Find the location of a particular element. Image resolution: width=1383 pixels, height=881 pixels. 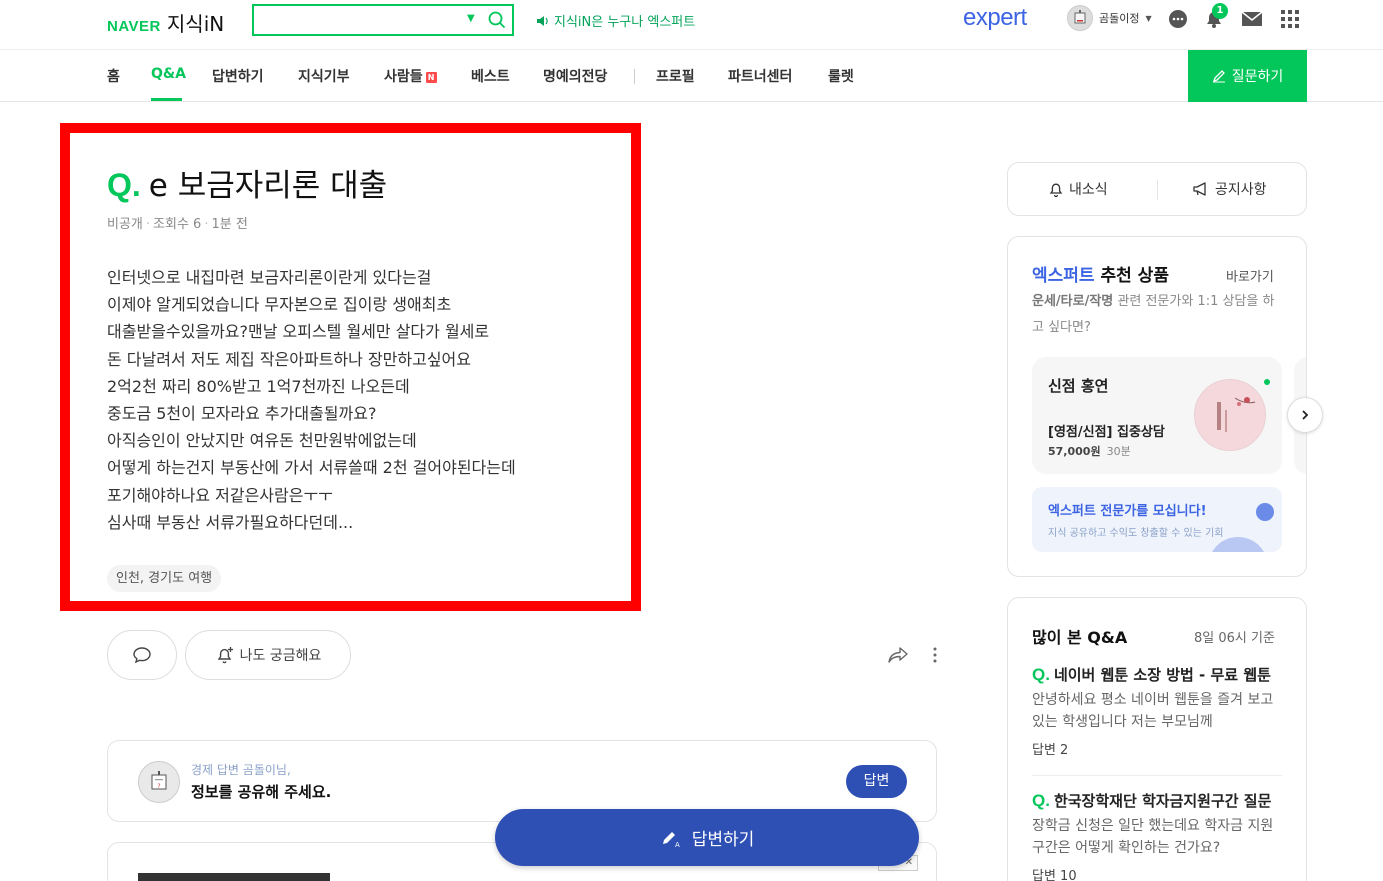

chevron-right-icon is located at coordinates (1305, 415).